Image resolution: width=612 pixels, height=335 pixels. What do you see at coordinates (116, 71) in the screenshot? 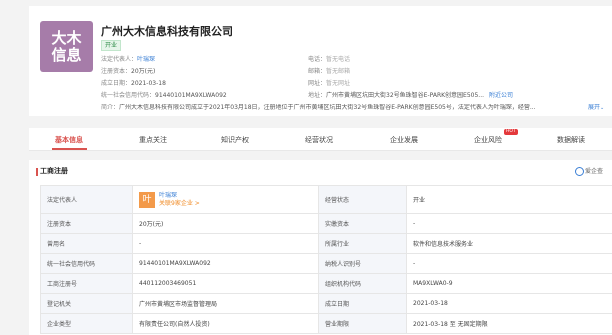
I see `capital-label: 注册资本：` at bounding box center [116, 71].